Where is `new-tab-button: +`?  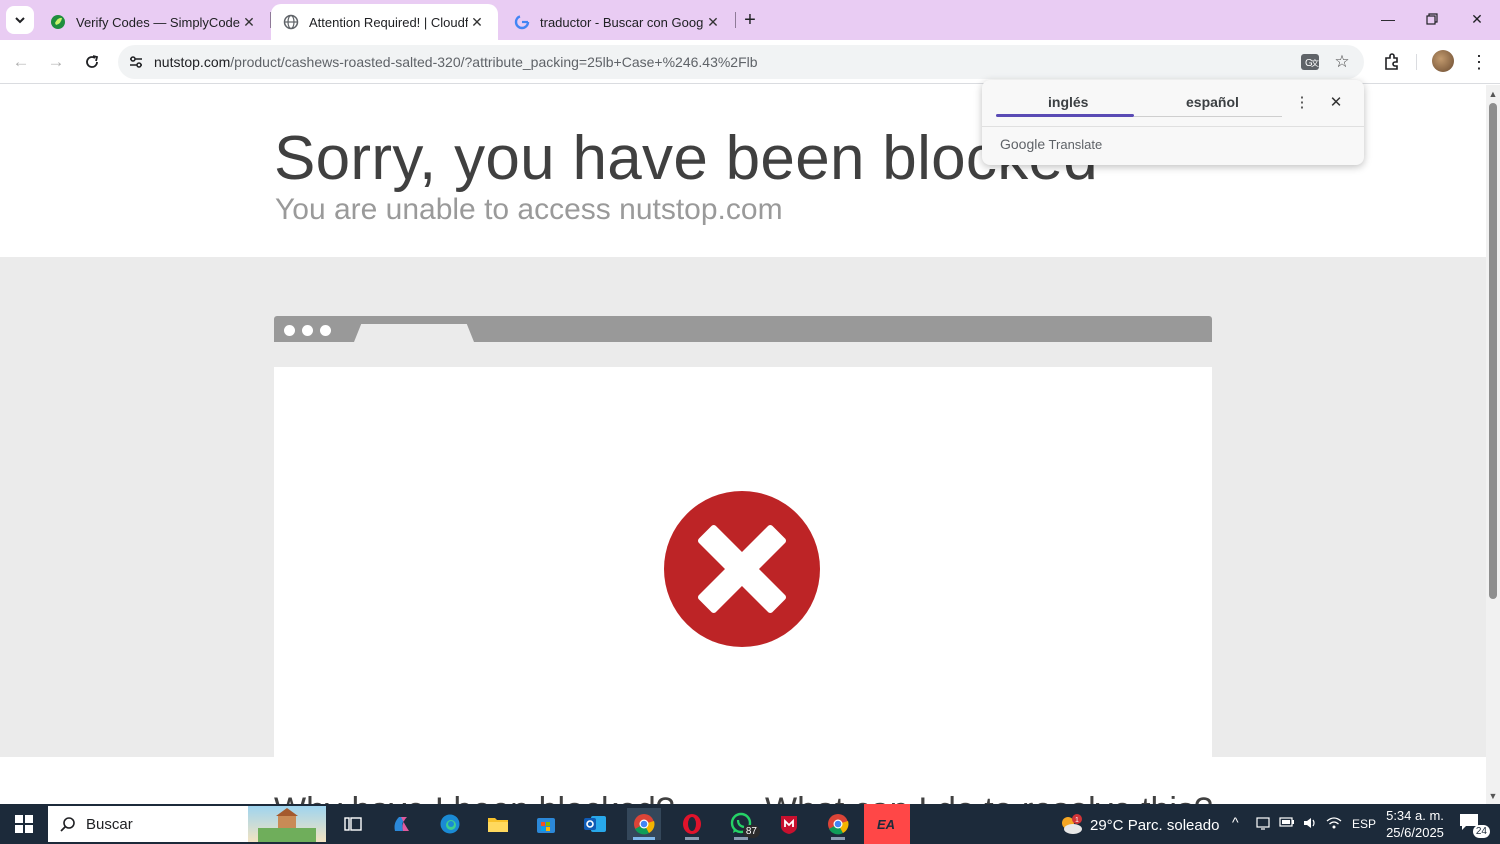
new-tab-button: + is located at coordinates (750, 20).